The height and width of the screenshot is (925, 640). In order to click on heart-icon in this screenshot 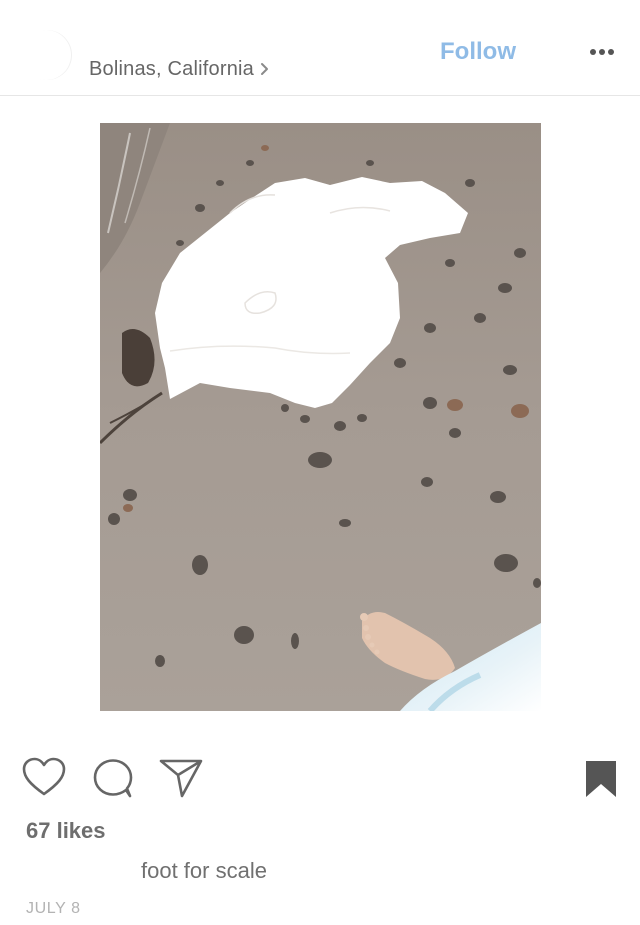, I will do `click(44, 776)`.